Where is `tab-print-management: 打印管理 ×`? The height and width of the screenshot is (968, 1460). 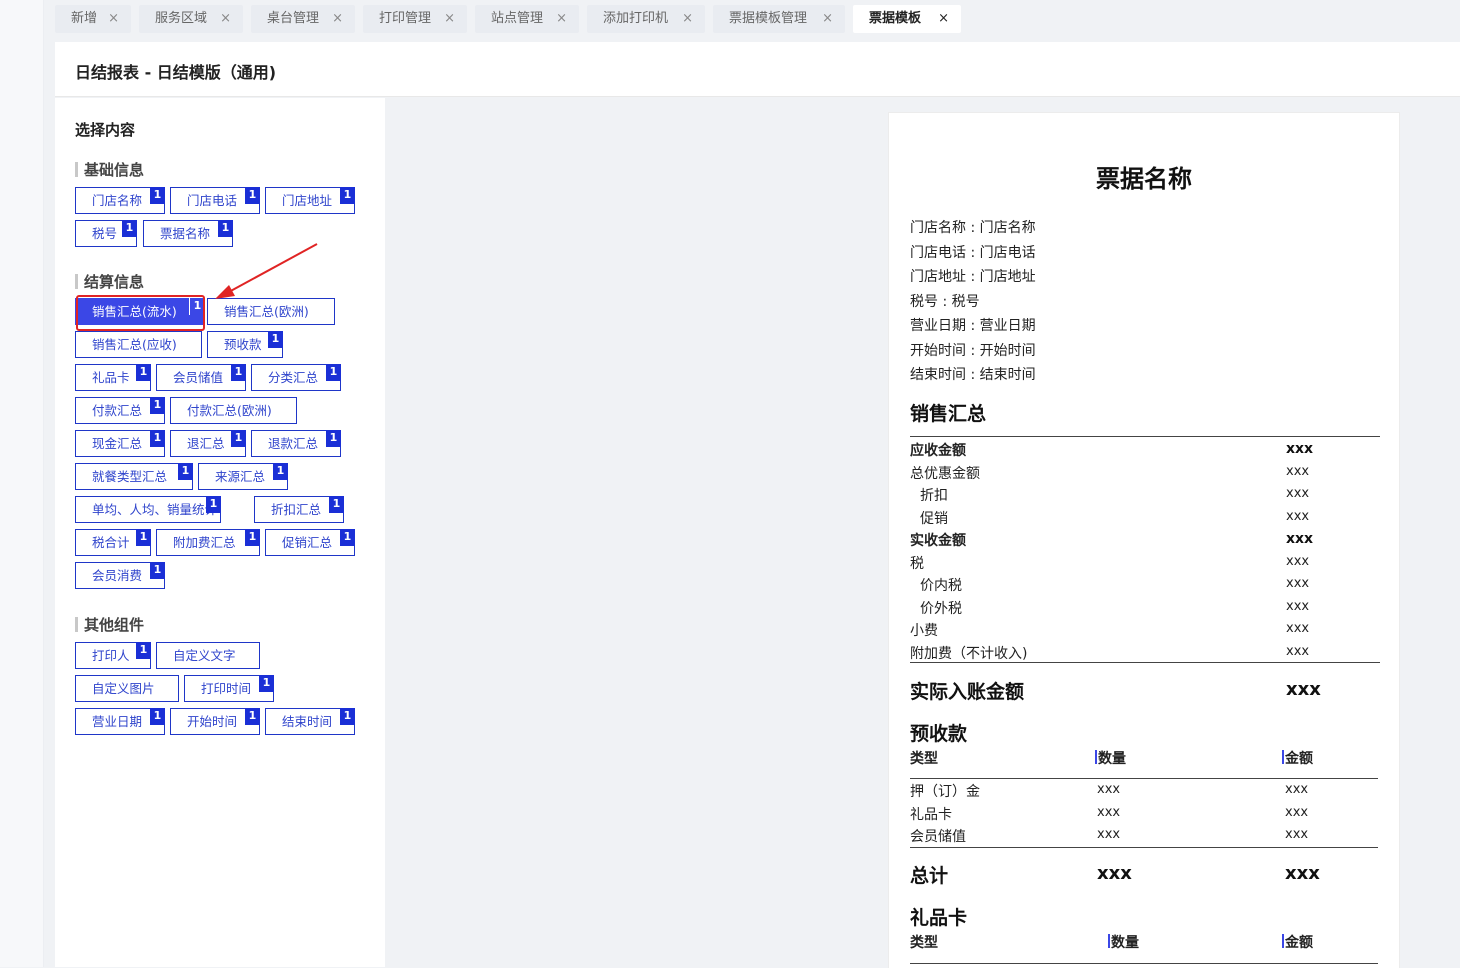
tab-print-management: 打印管理 × is located at coordinates (415, 19).